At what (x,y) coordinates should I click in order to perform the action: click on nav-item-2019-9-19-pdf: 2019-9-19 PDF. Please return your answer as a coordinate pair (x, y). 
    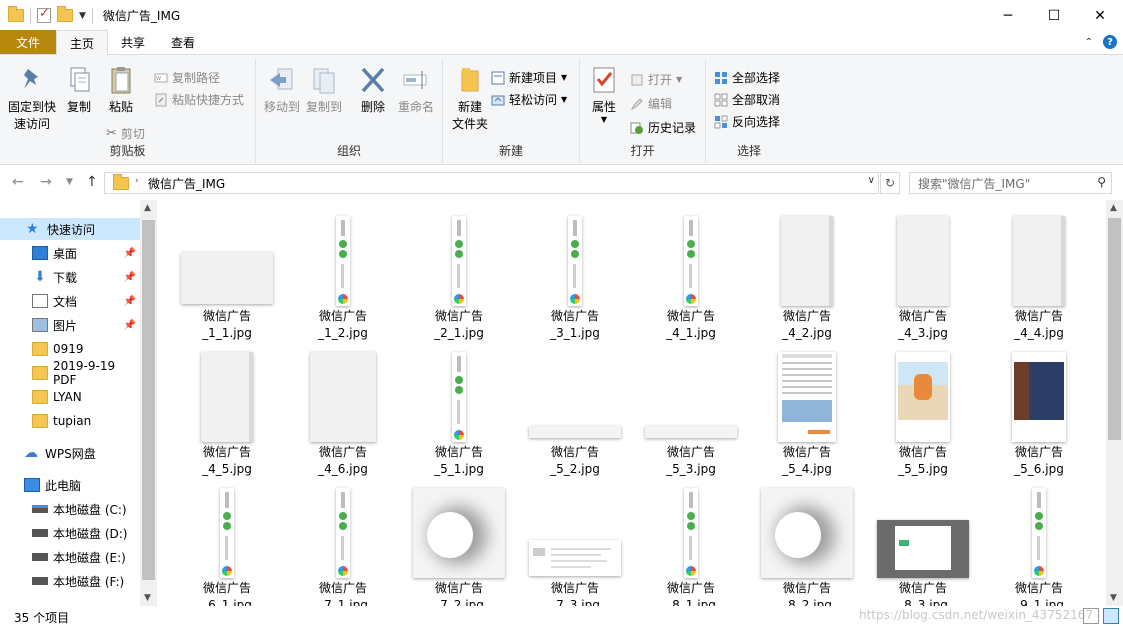
    Looking at the image, I should click on (70, 373).